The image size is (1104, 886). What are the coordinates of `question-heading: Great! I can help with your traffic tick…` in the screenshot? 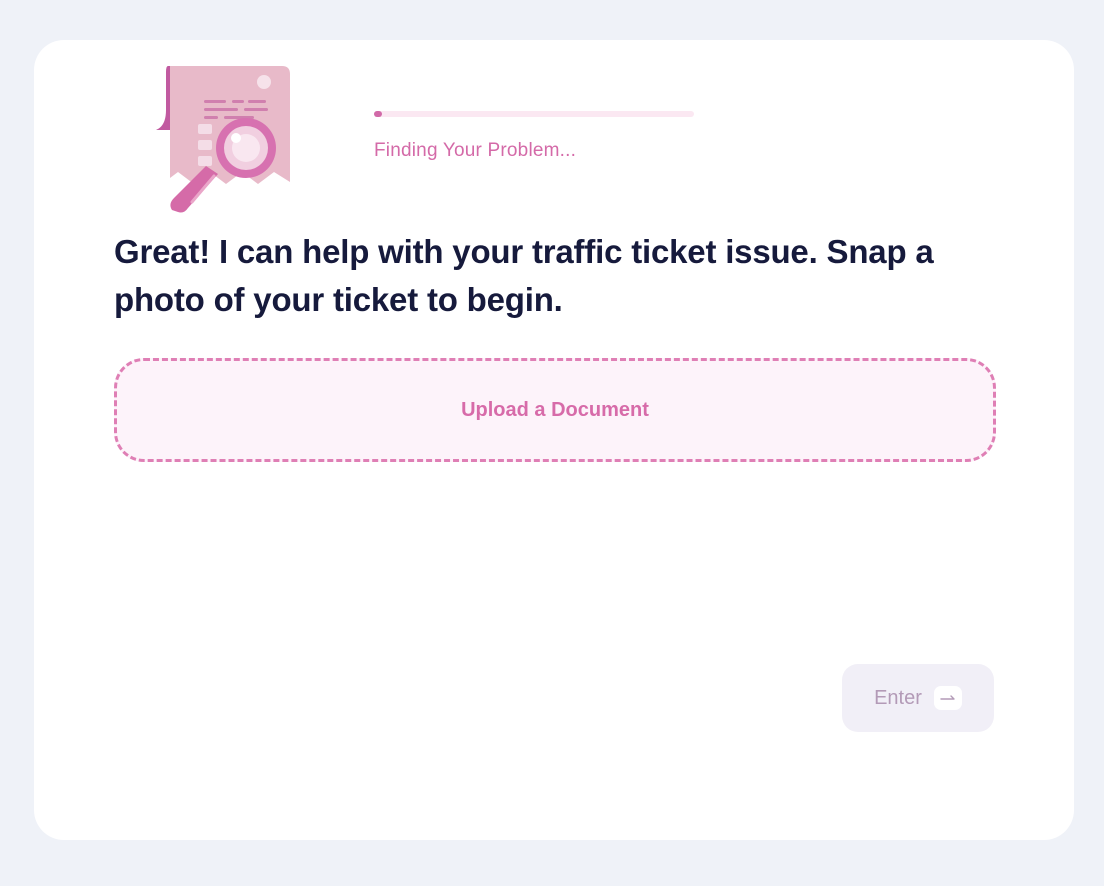 It's located at (524, 275).